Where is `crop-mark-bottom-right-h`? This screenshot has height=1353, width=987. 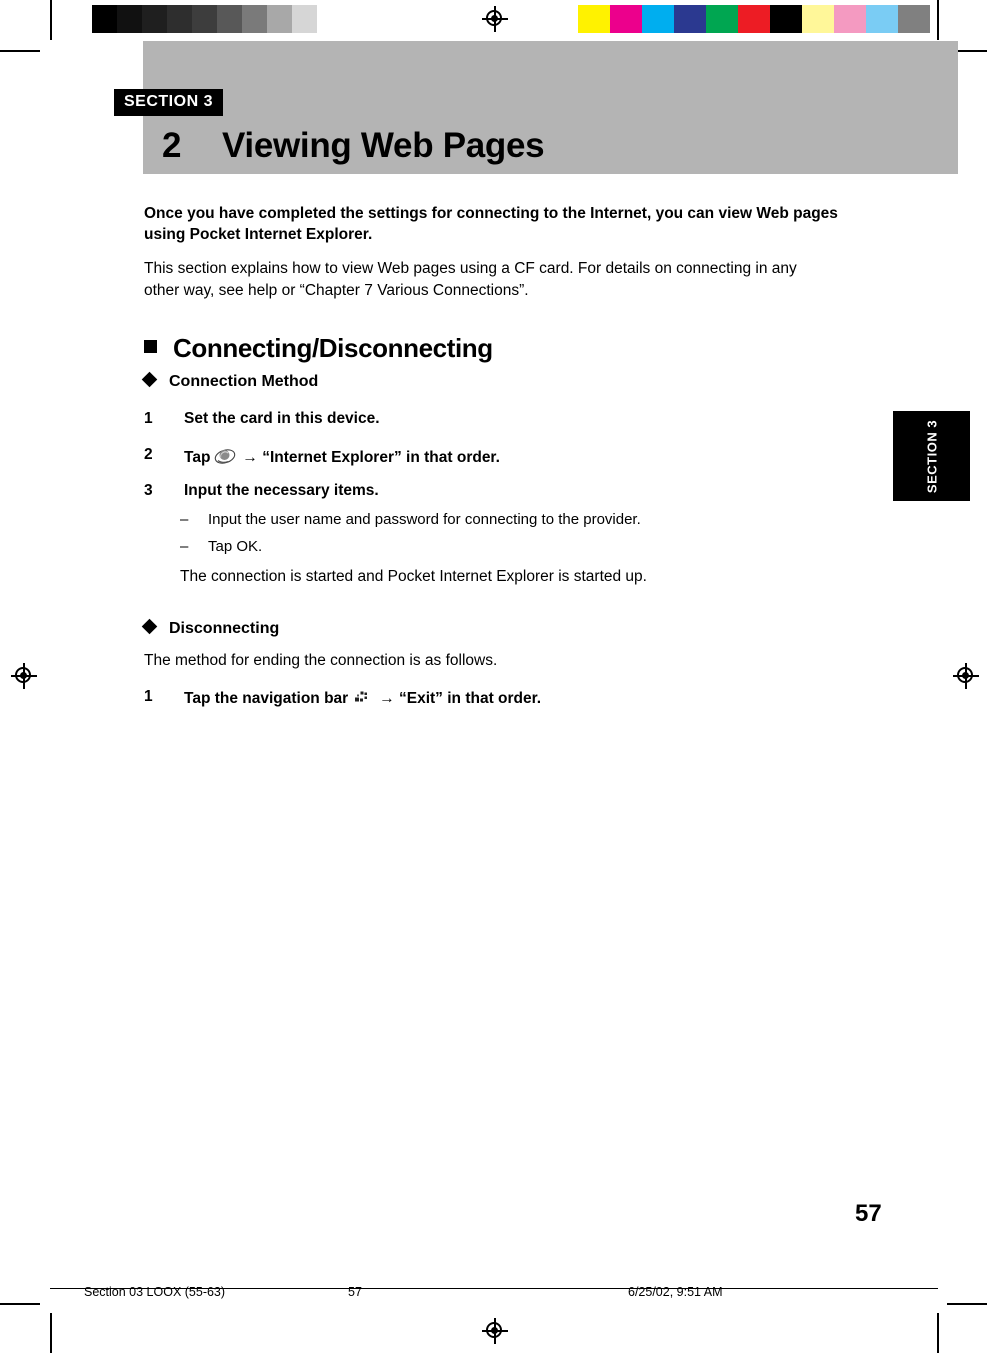
crop-mark-bottom-right-h is located at coordinates (967, 1304).